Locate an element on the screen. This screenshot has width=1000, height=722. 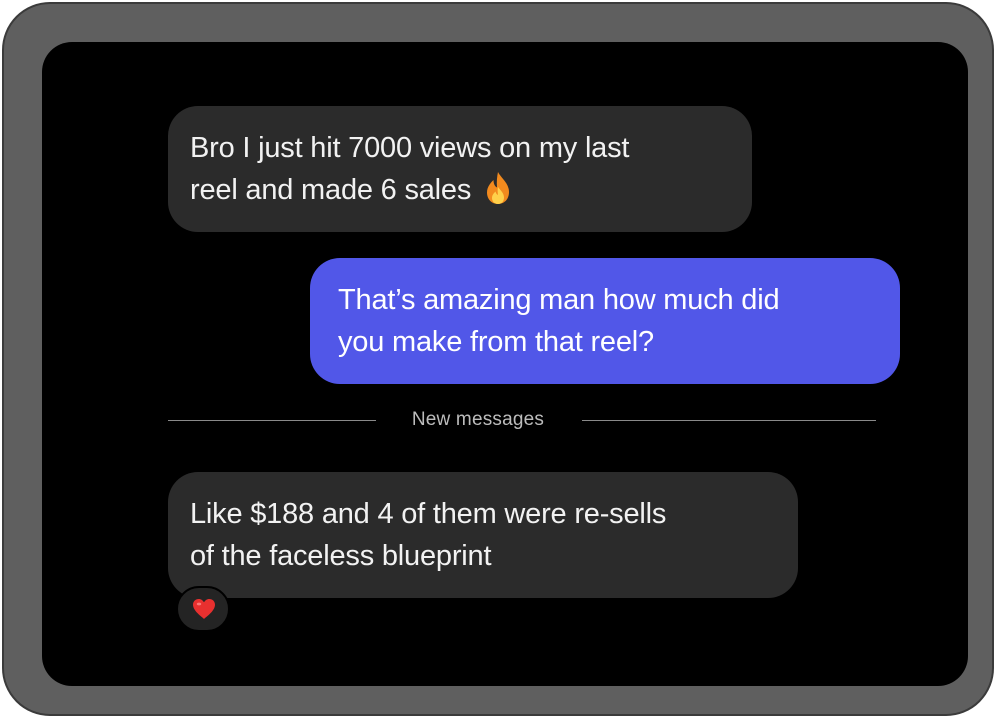
new-messages-divider: New messages is located at coordinates (522, 416).